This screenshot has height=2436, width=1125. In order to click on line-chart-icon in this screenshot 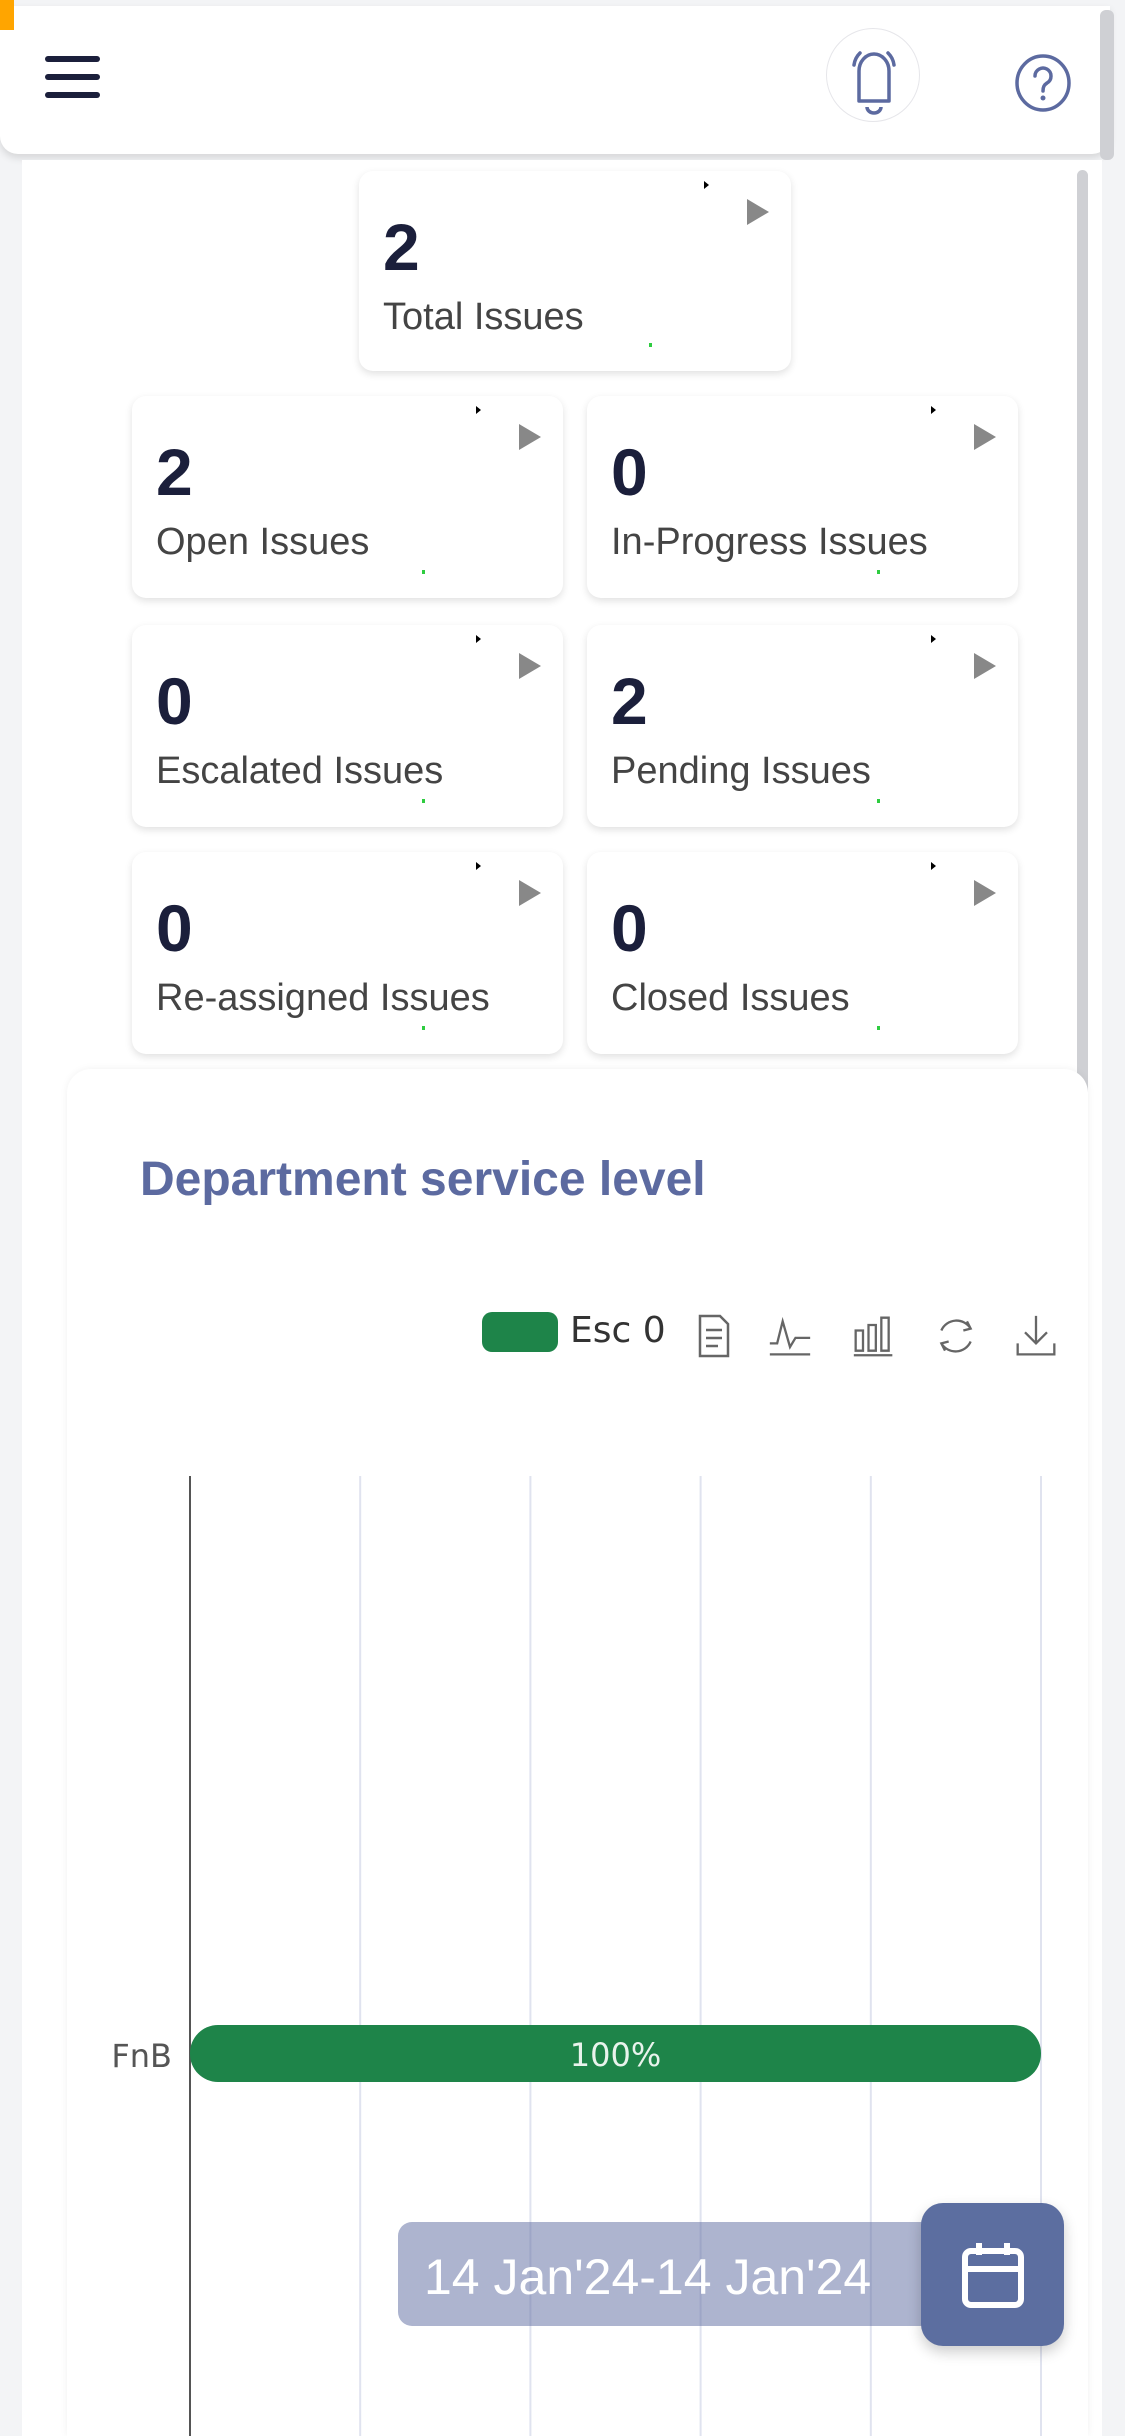, I will do `click(790, 1336)`.